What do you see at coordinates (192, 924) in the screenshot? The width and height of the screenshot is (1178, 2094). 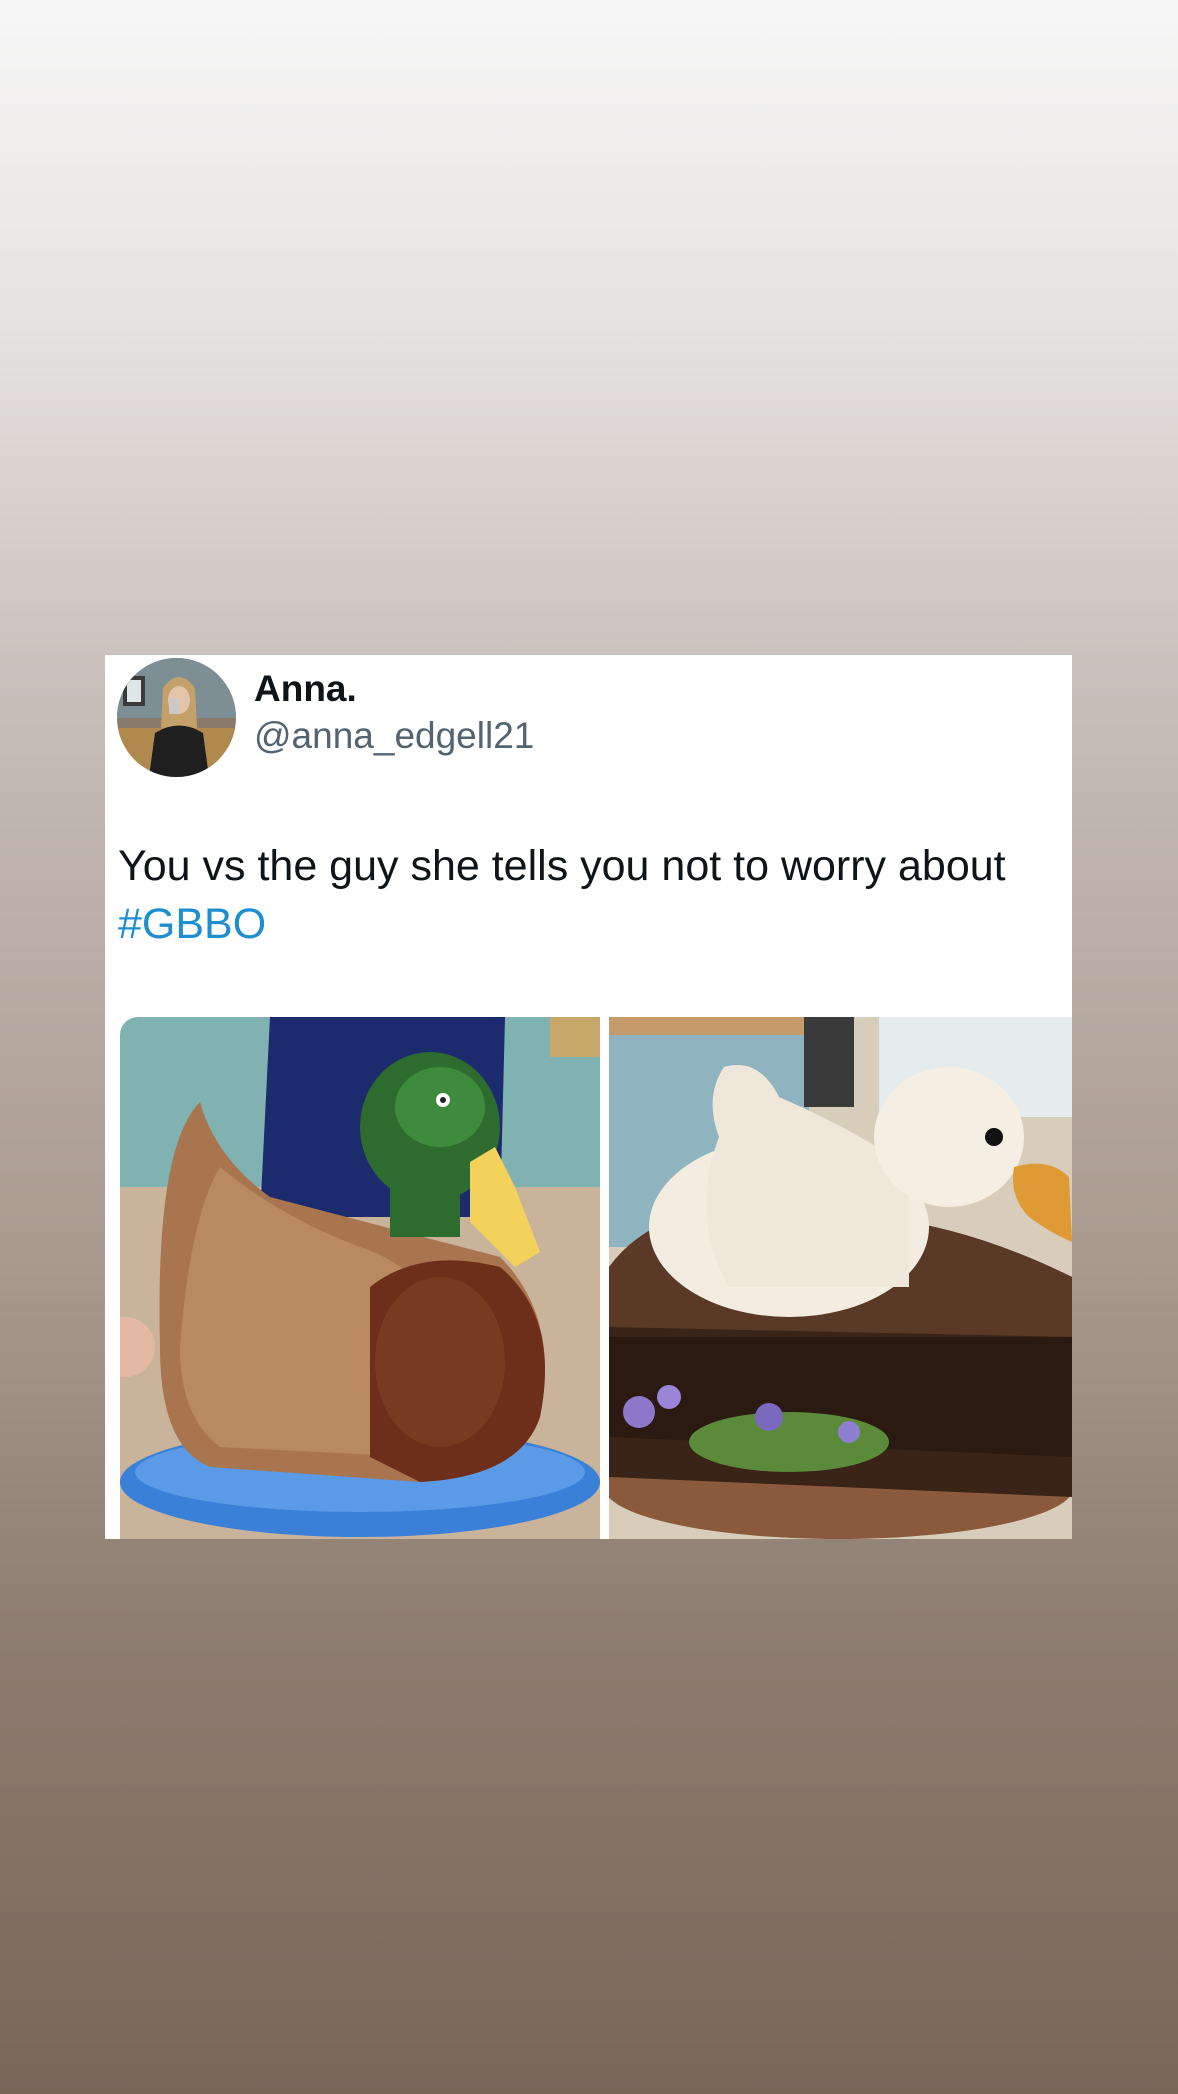 I see `hashtag-link: #GBBO` at bounding box center [192, 924].